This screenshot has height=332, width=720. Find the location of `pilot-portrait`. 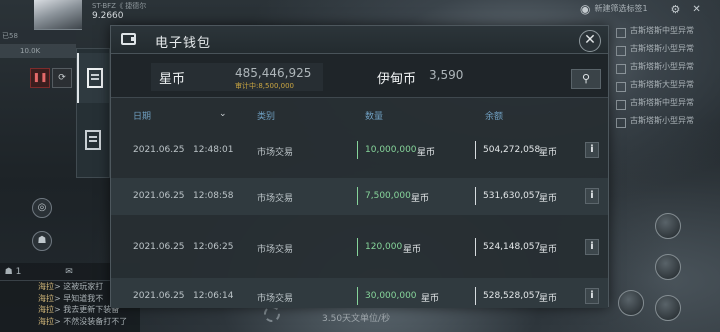

pilot-portrait is located at coordinates (58, 15).